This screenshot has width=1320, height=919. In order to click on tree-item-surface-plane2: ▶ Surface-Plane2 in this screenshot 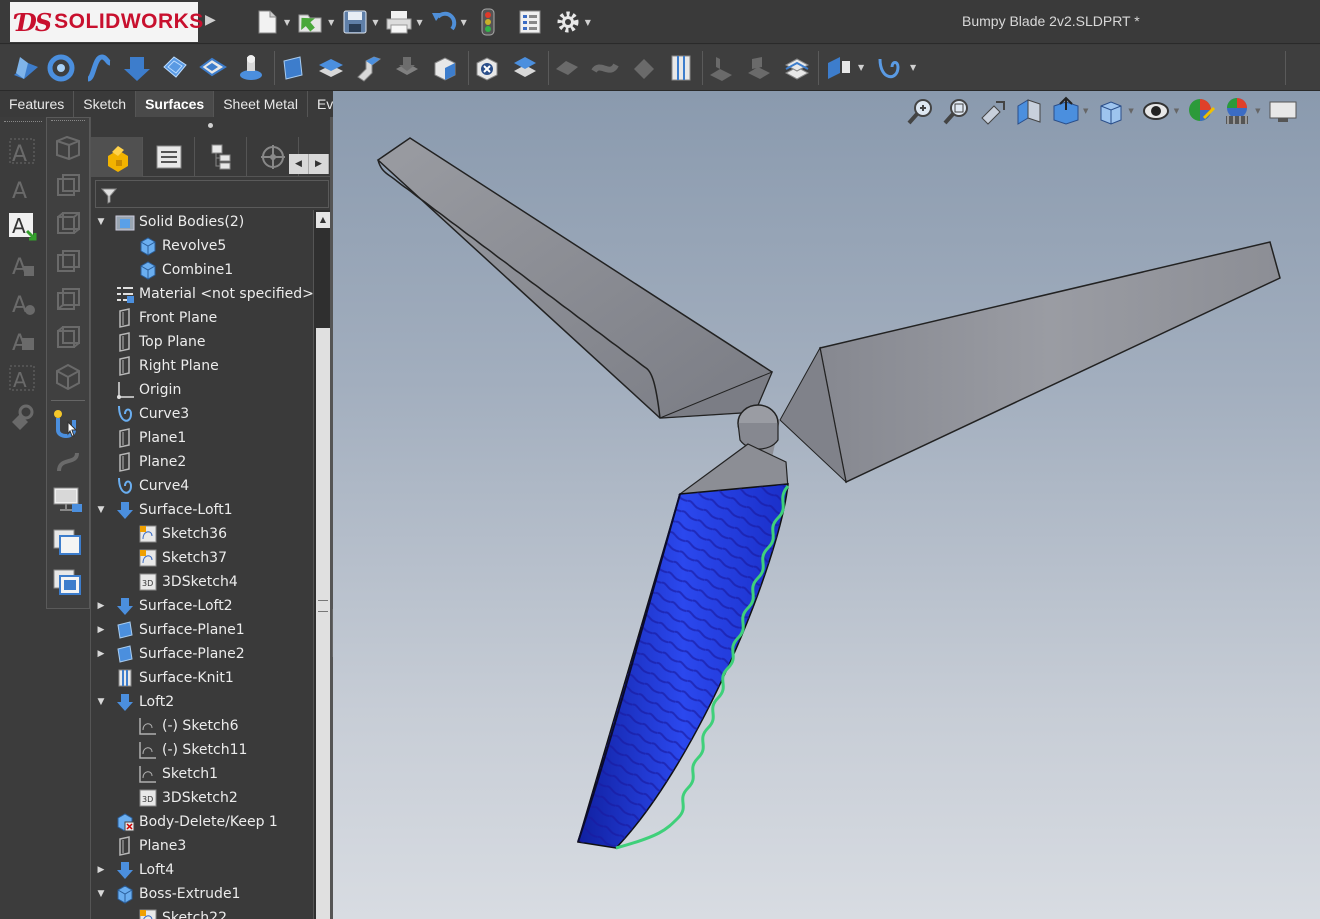, I will do `click(202, 654)`.